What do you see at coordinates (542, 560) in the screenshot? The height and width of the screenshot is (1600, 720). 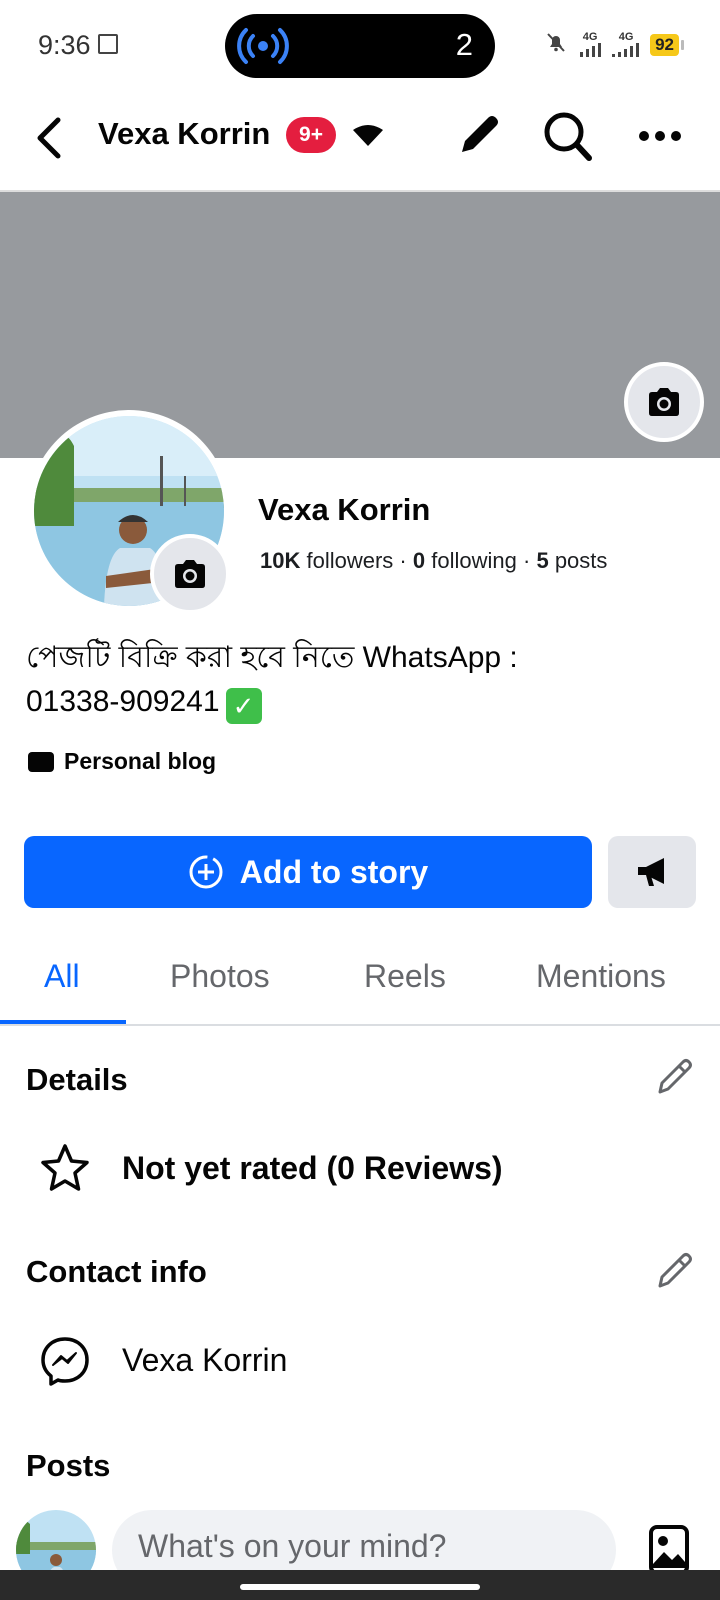 I see `posts-count: 5` at bounding box center [542, 560].